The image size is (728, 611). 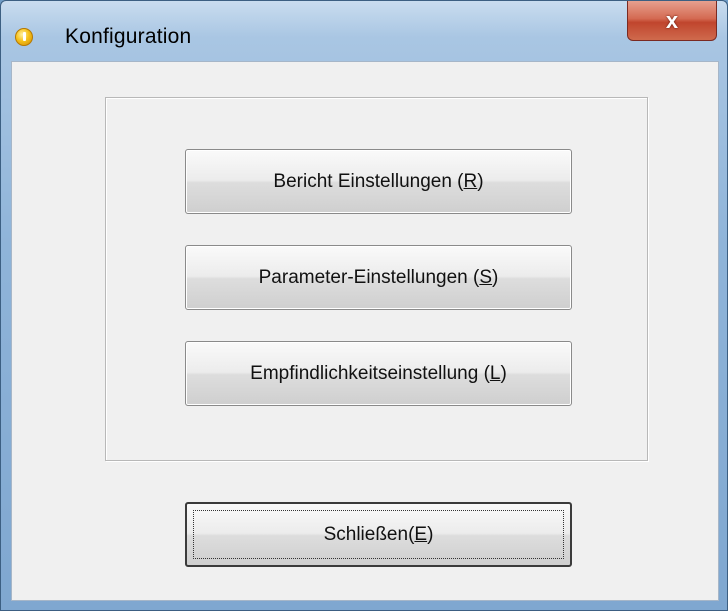 I want to click on close-window-button: x, so click(x=672, y=21).